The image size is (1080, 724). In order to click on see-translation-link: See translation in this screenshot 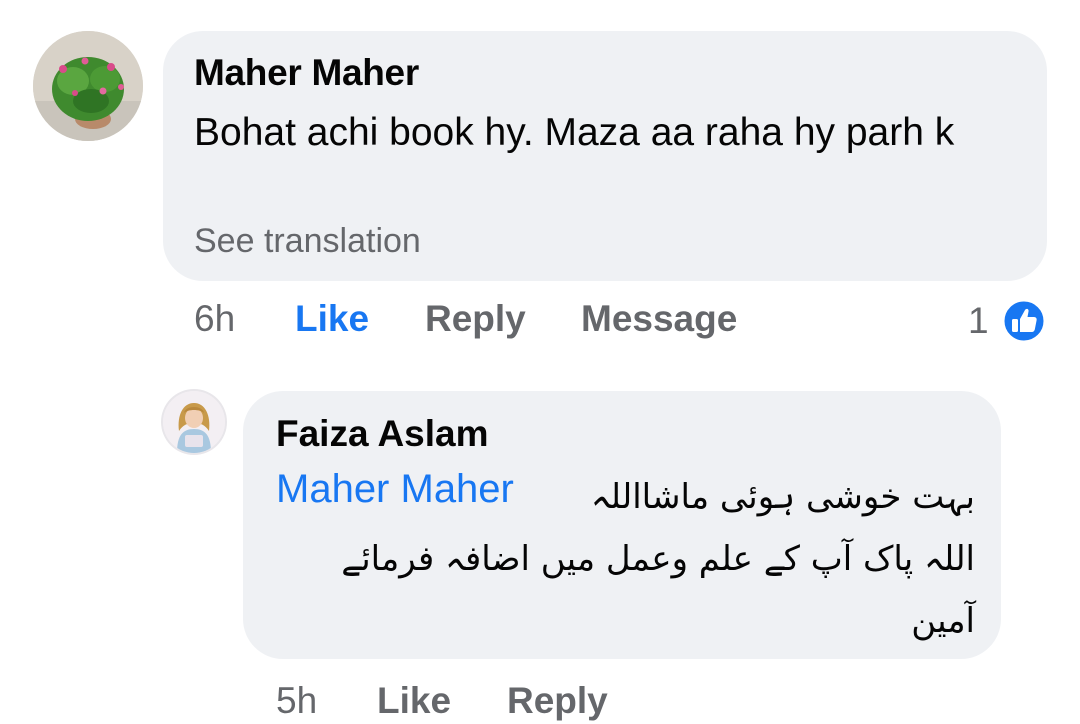, I will do `click(307, 241)`.